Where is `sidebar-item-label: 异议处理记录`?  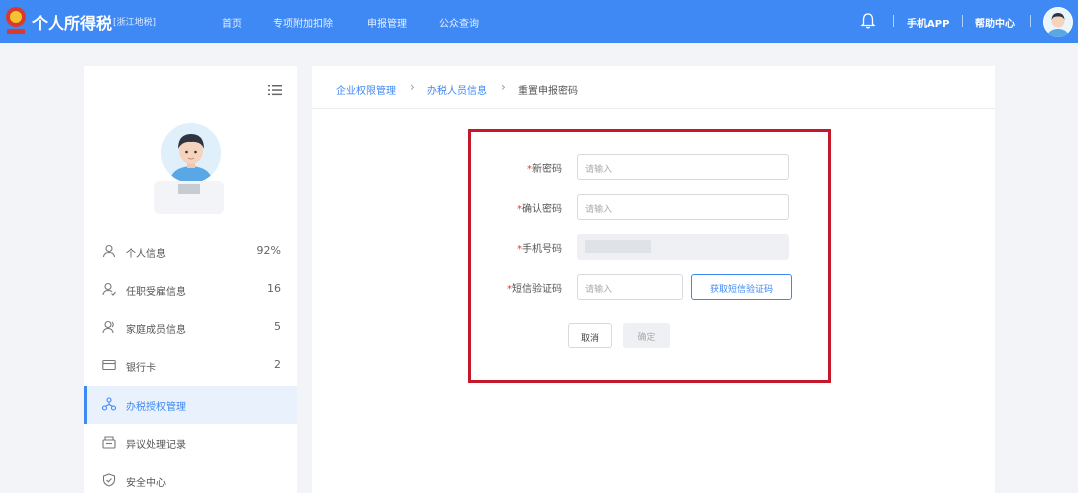 sidebar-item-label: 异议处理记录 is located at coordinates (156, 445).